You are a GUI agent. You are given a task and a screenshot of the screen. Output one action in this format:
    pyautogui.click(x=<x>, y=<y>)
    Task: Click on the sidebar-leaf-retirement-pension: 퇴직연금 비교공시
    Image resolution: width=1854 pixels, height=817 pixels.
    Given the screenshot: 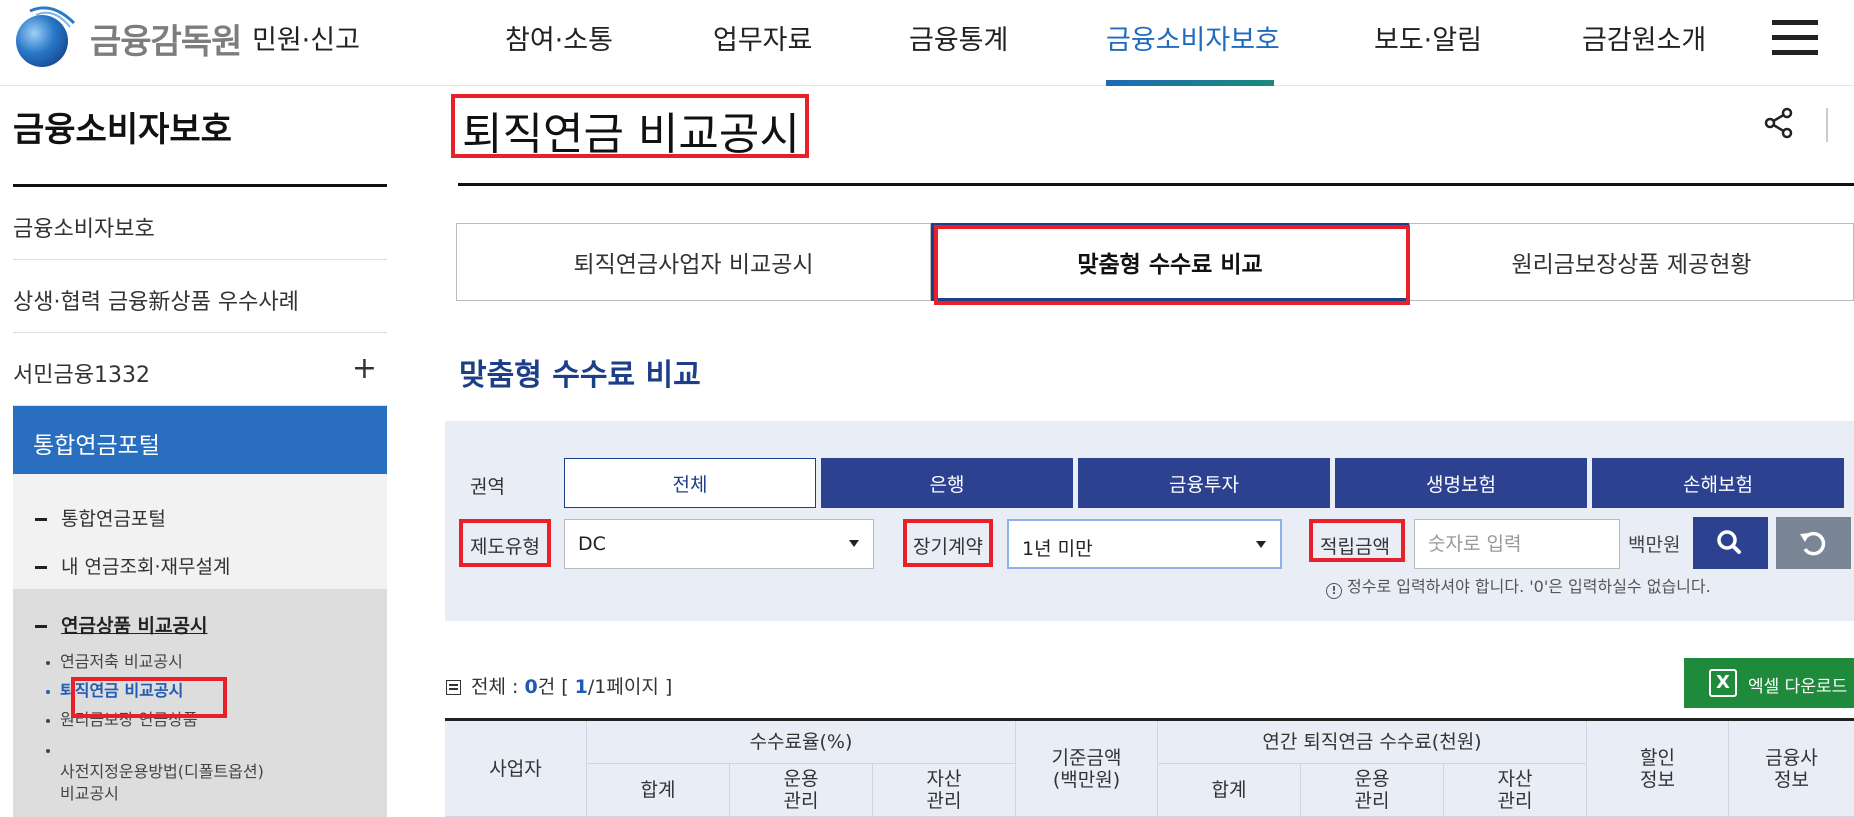 What is the action you would take?
    pyautogui.click(x=114, y=691)
    